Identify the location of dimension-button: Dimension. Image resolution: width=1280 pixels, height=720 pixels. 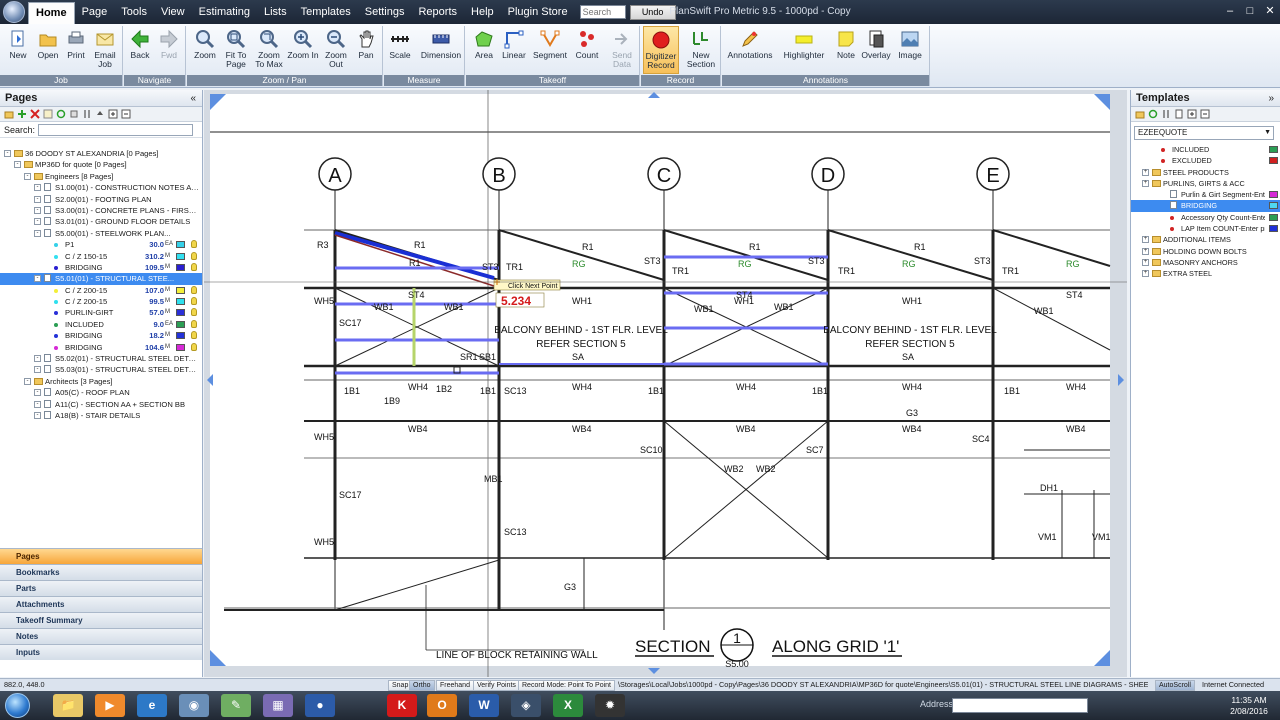
(441, 50).